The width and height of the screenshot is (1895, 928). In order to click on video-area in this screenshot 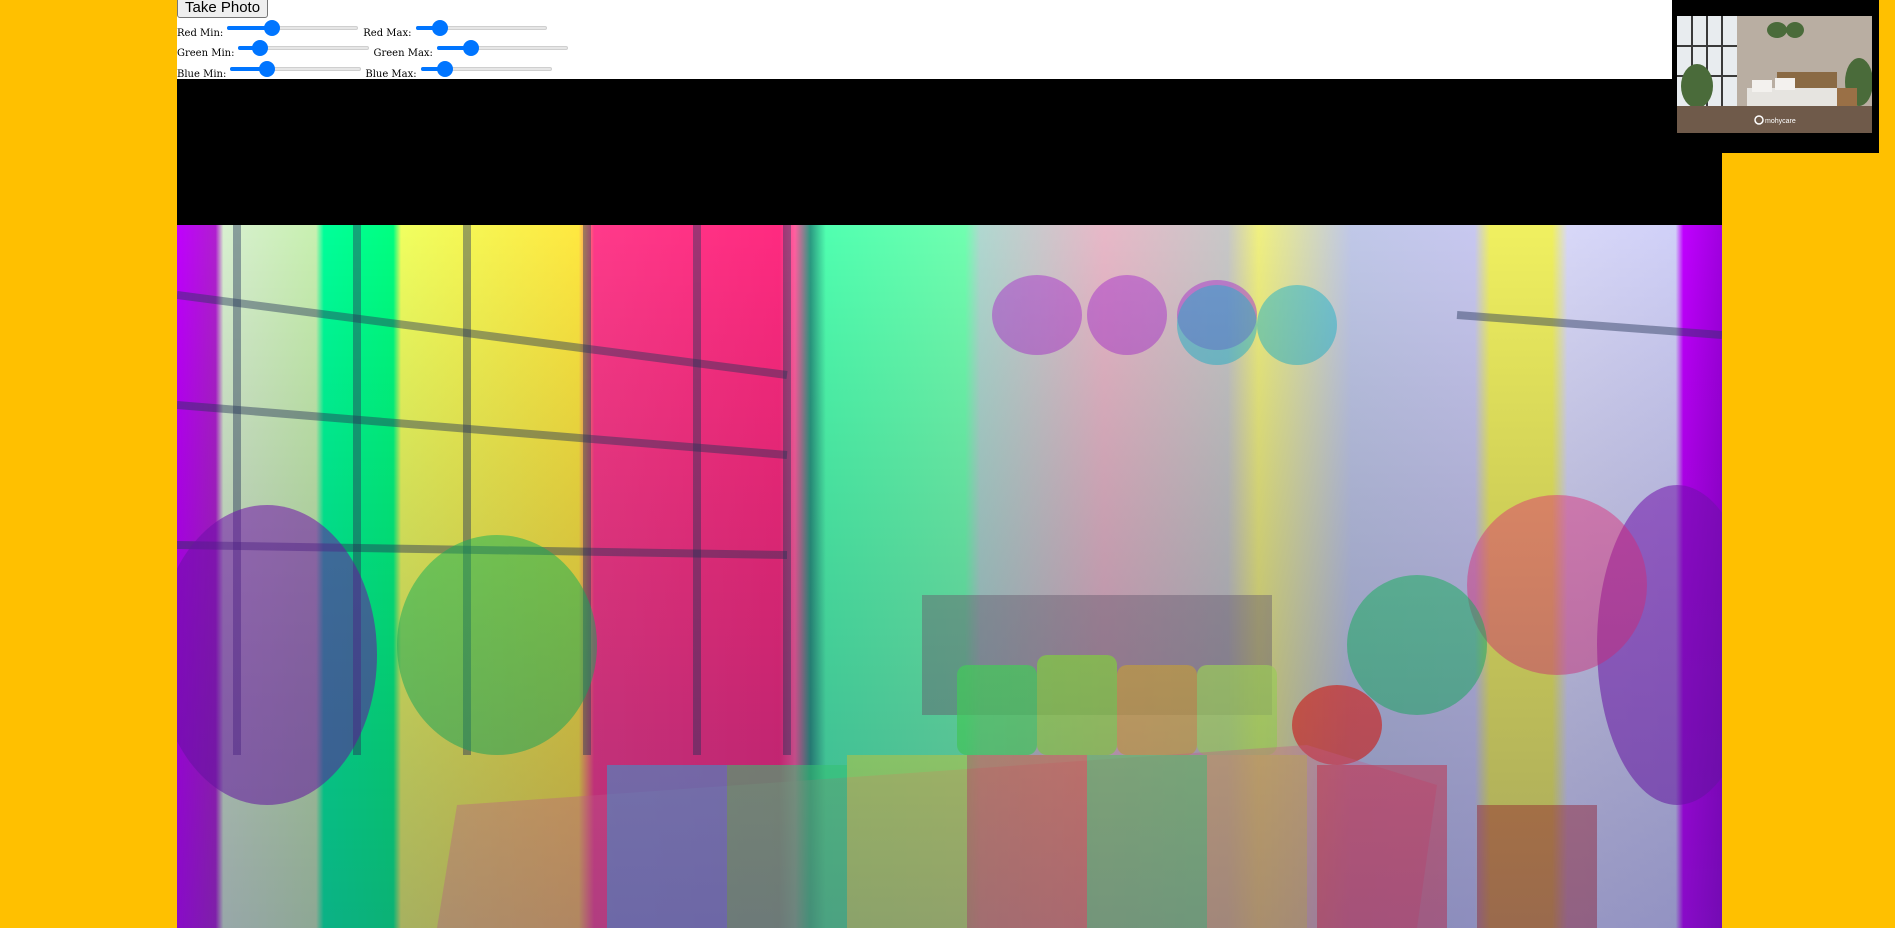, I will do `click(949, 152)`.